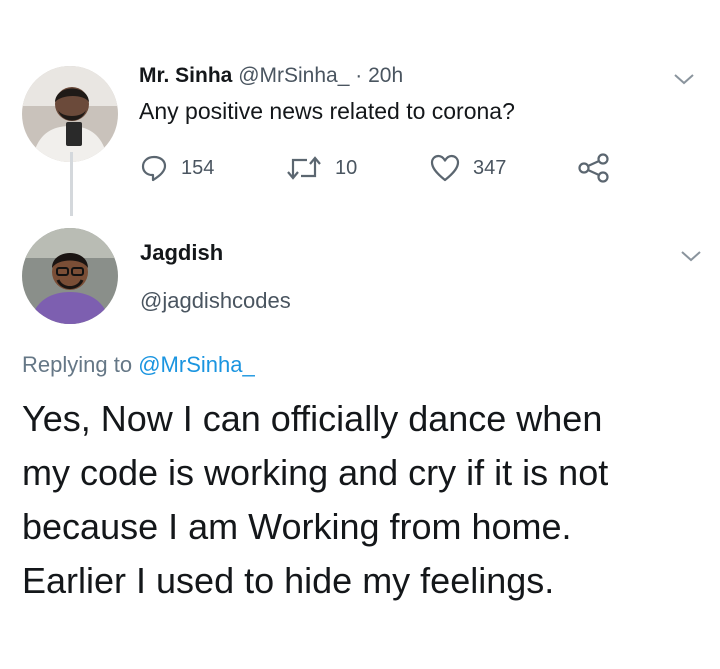  Describe the element at coordinates (346, 167) in the screenshot. I see `retweet-count: 10` at that location.